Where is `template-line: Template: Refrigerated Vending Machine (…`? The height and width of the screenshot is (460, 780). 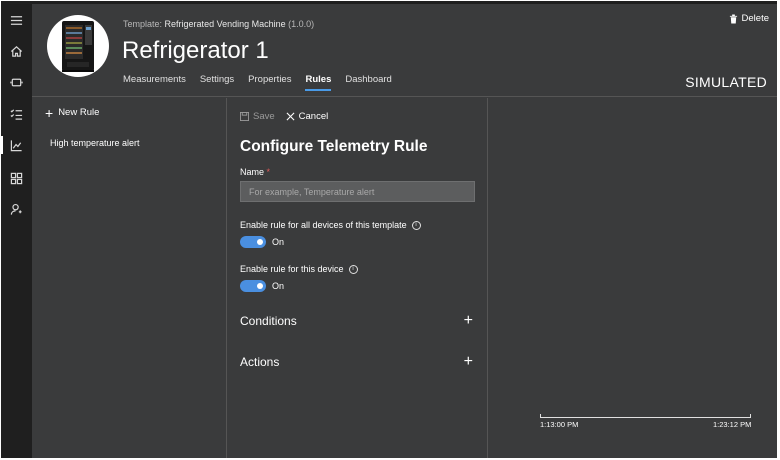 template-line: Template: Refrigerated Vending Machine (… is located at coordinates (218, 24).